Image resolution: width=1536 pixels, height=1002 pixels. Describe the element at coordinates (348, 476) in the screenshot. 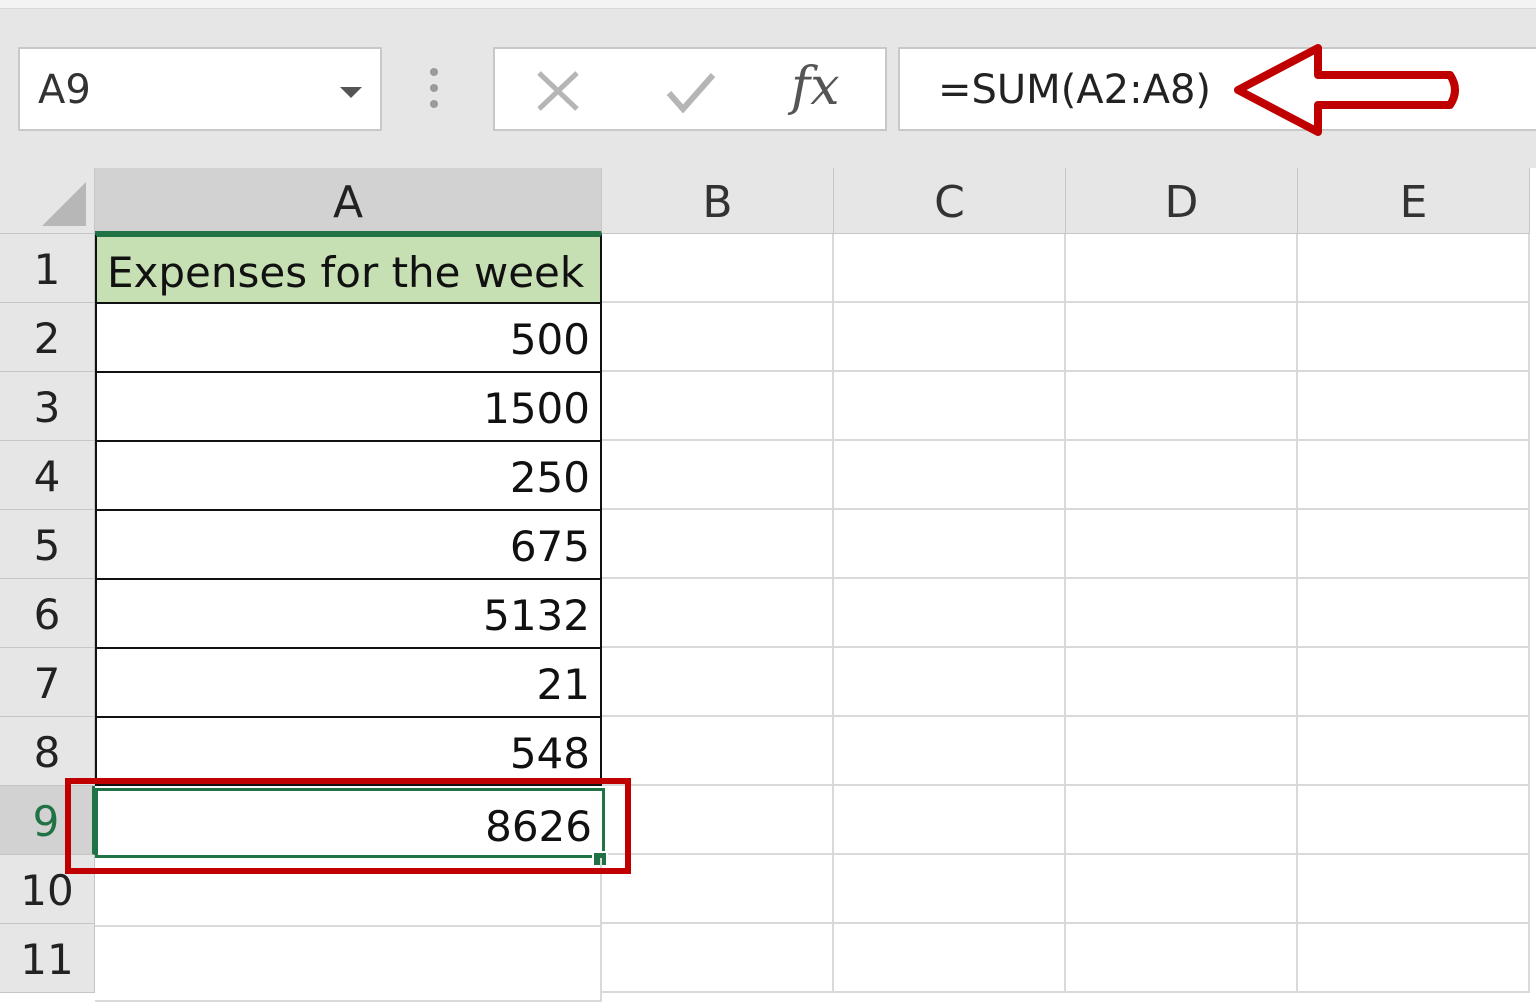

I see `cell-a4: 250` at that location.